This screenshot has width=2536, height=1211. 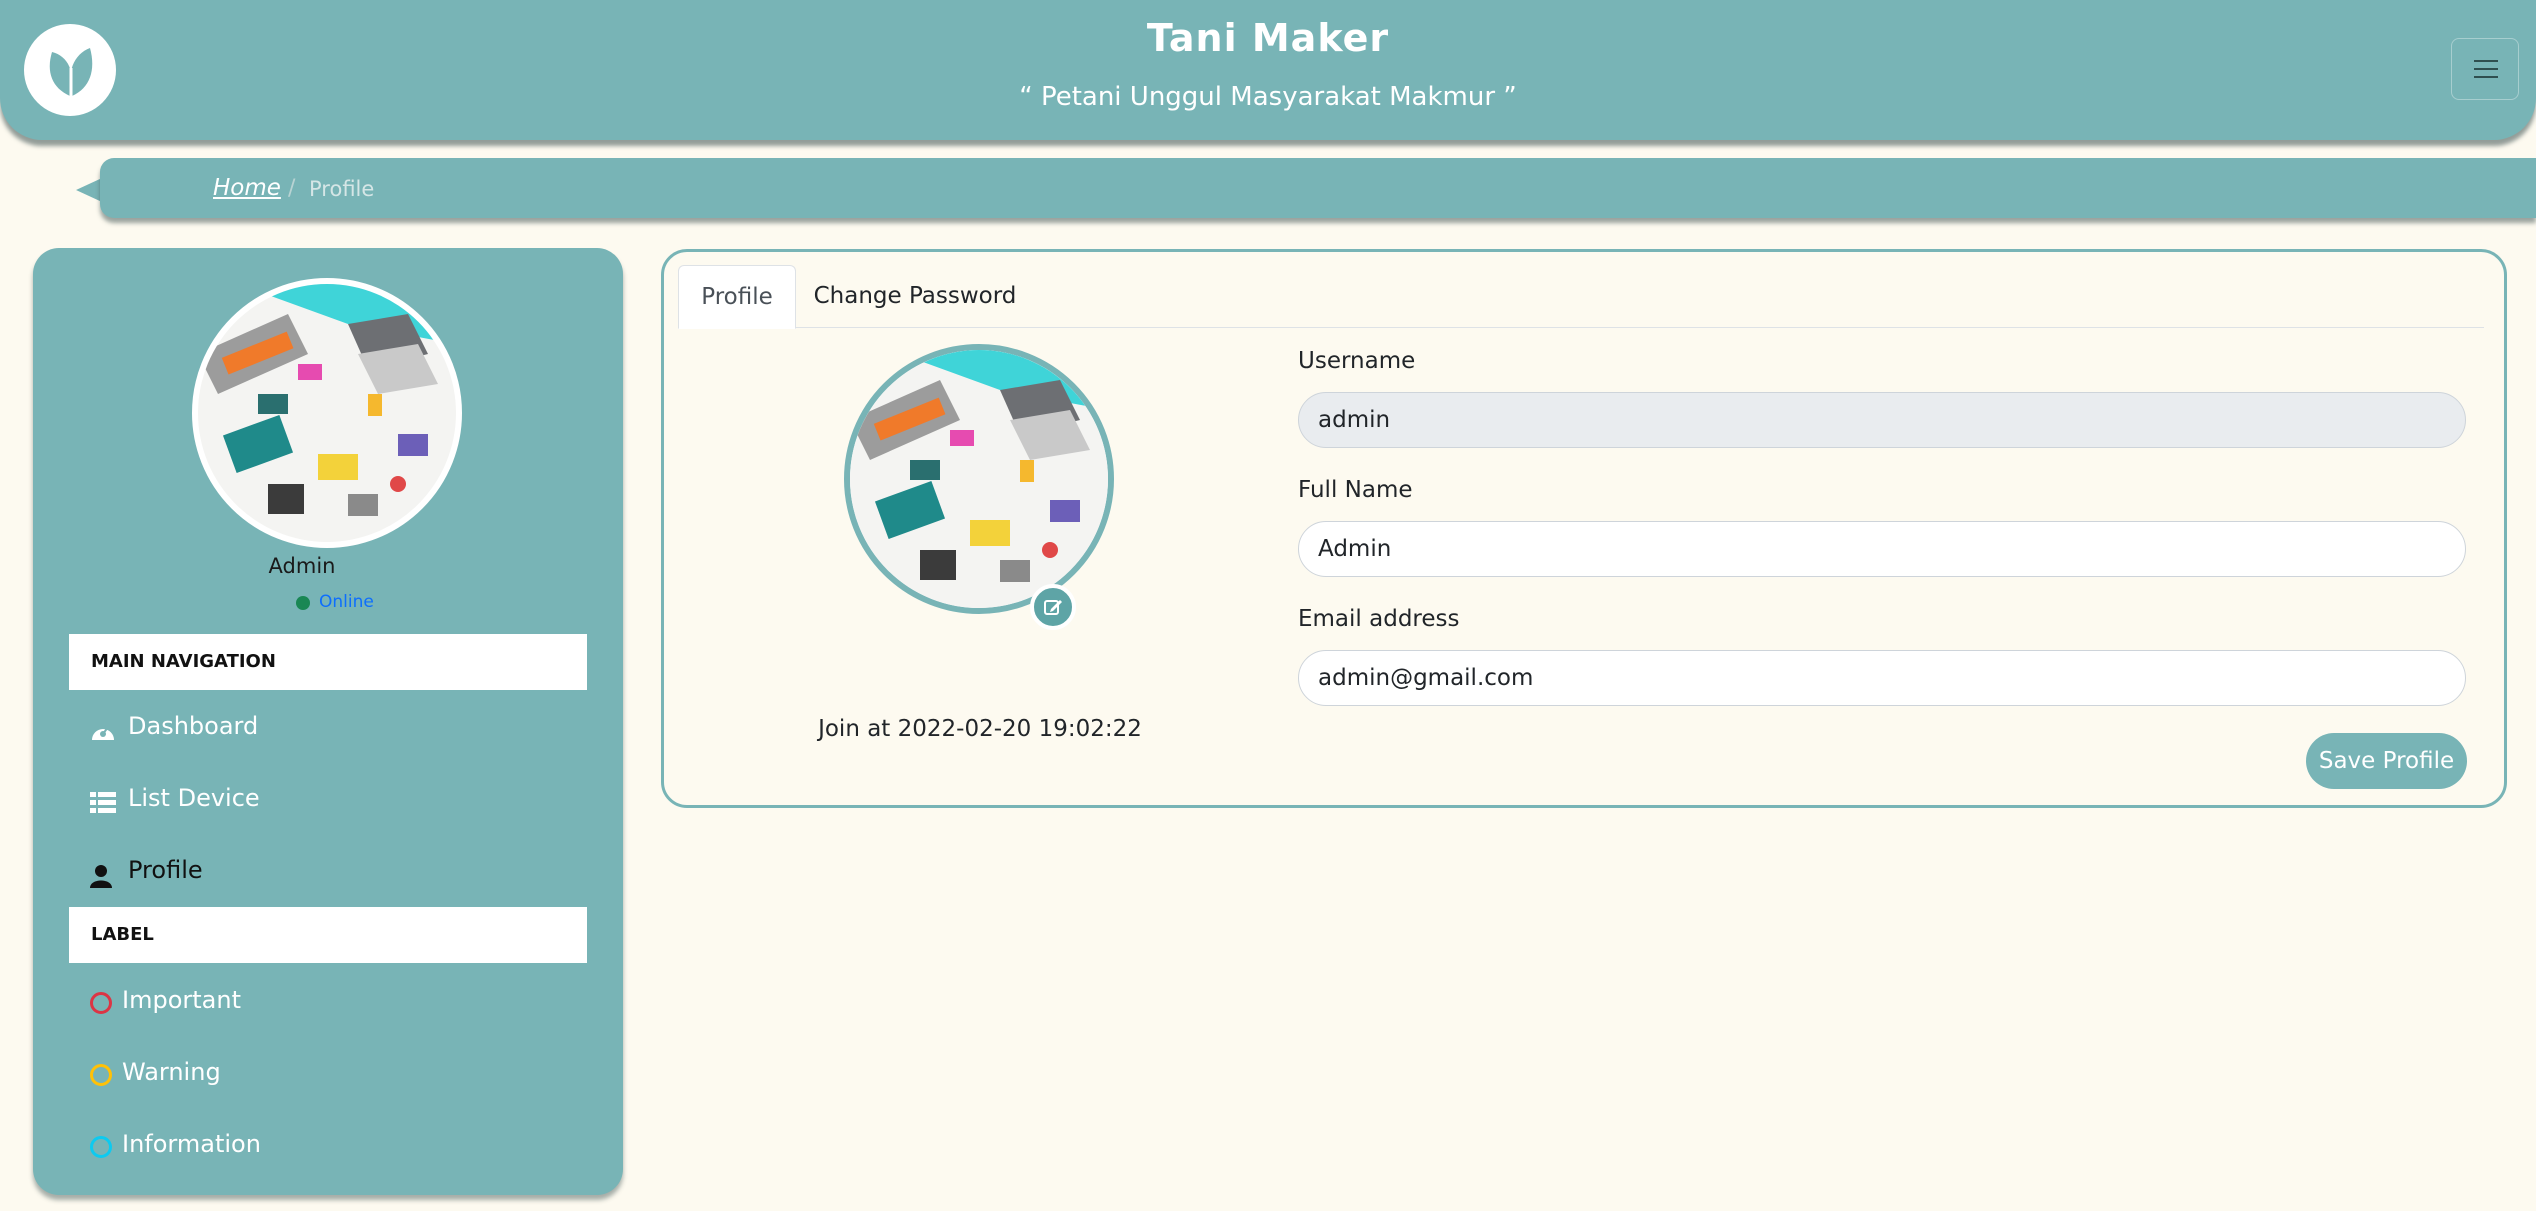 I want to click on edit-avatar-button, so click(x=1053, y=607).